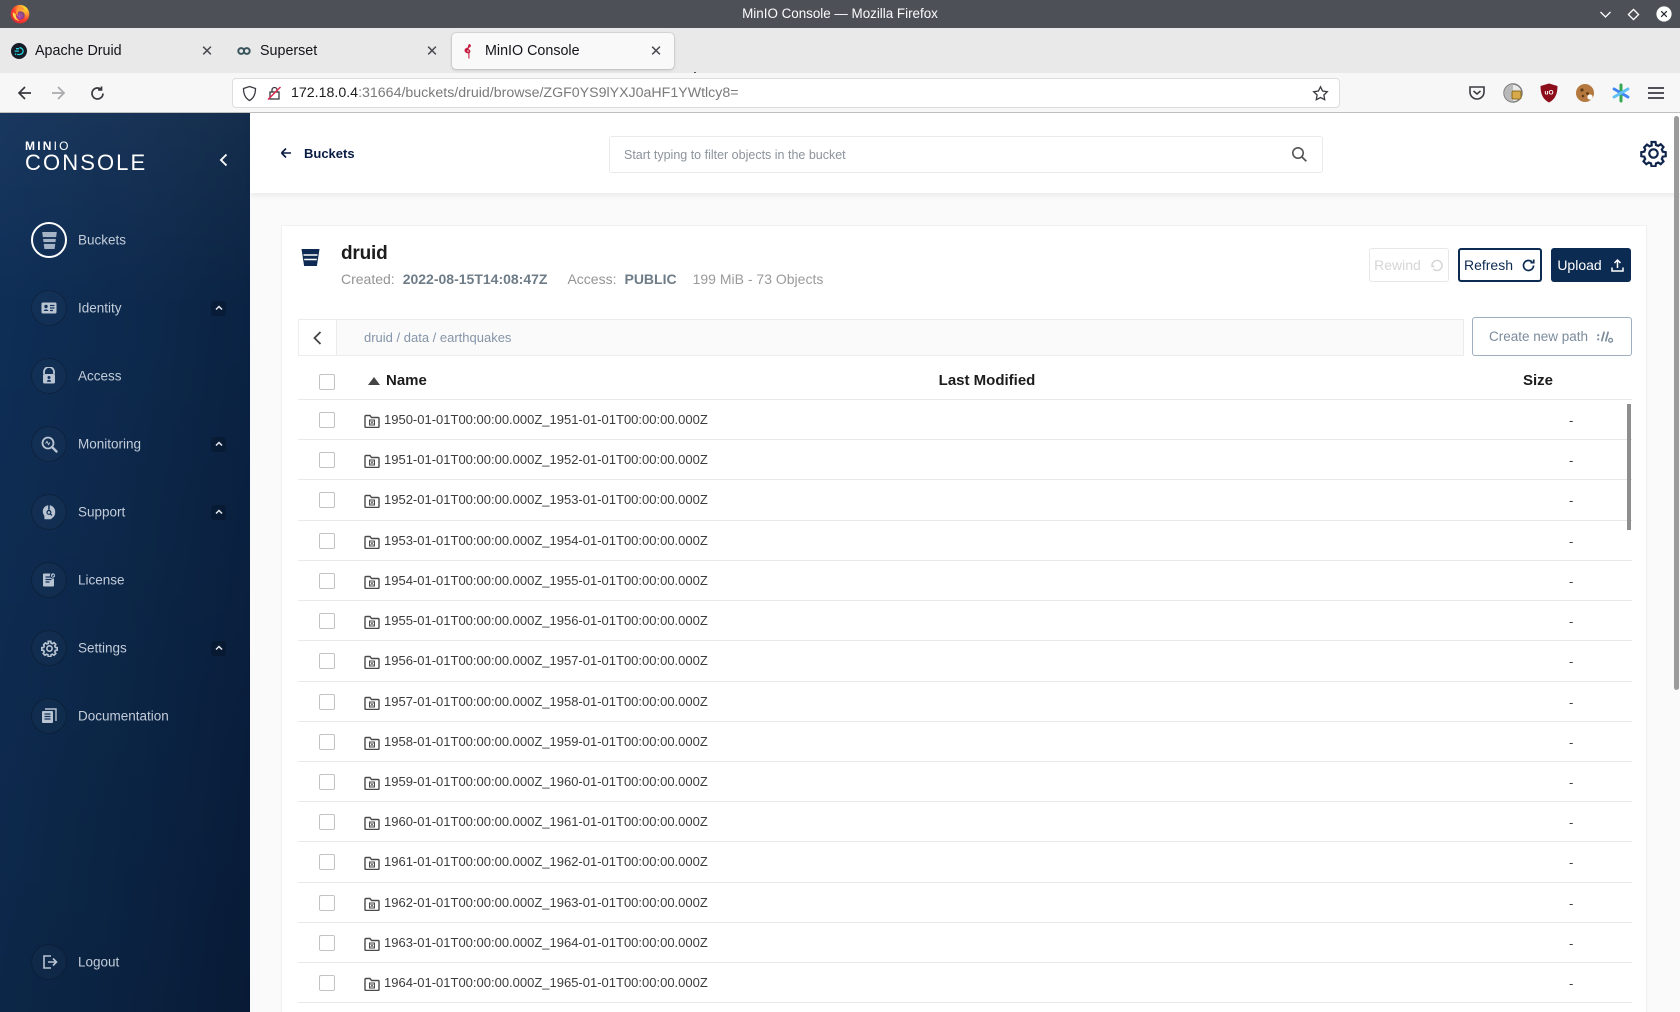 The height and width of the screenshot is (1012, 1680). What do you see at coordinates (1548, 93) in the screenshot?
I see `svg-text: uO` at bounding box center [1548, 93].